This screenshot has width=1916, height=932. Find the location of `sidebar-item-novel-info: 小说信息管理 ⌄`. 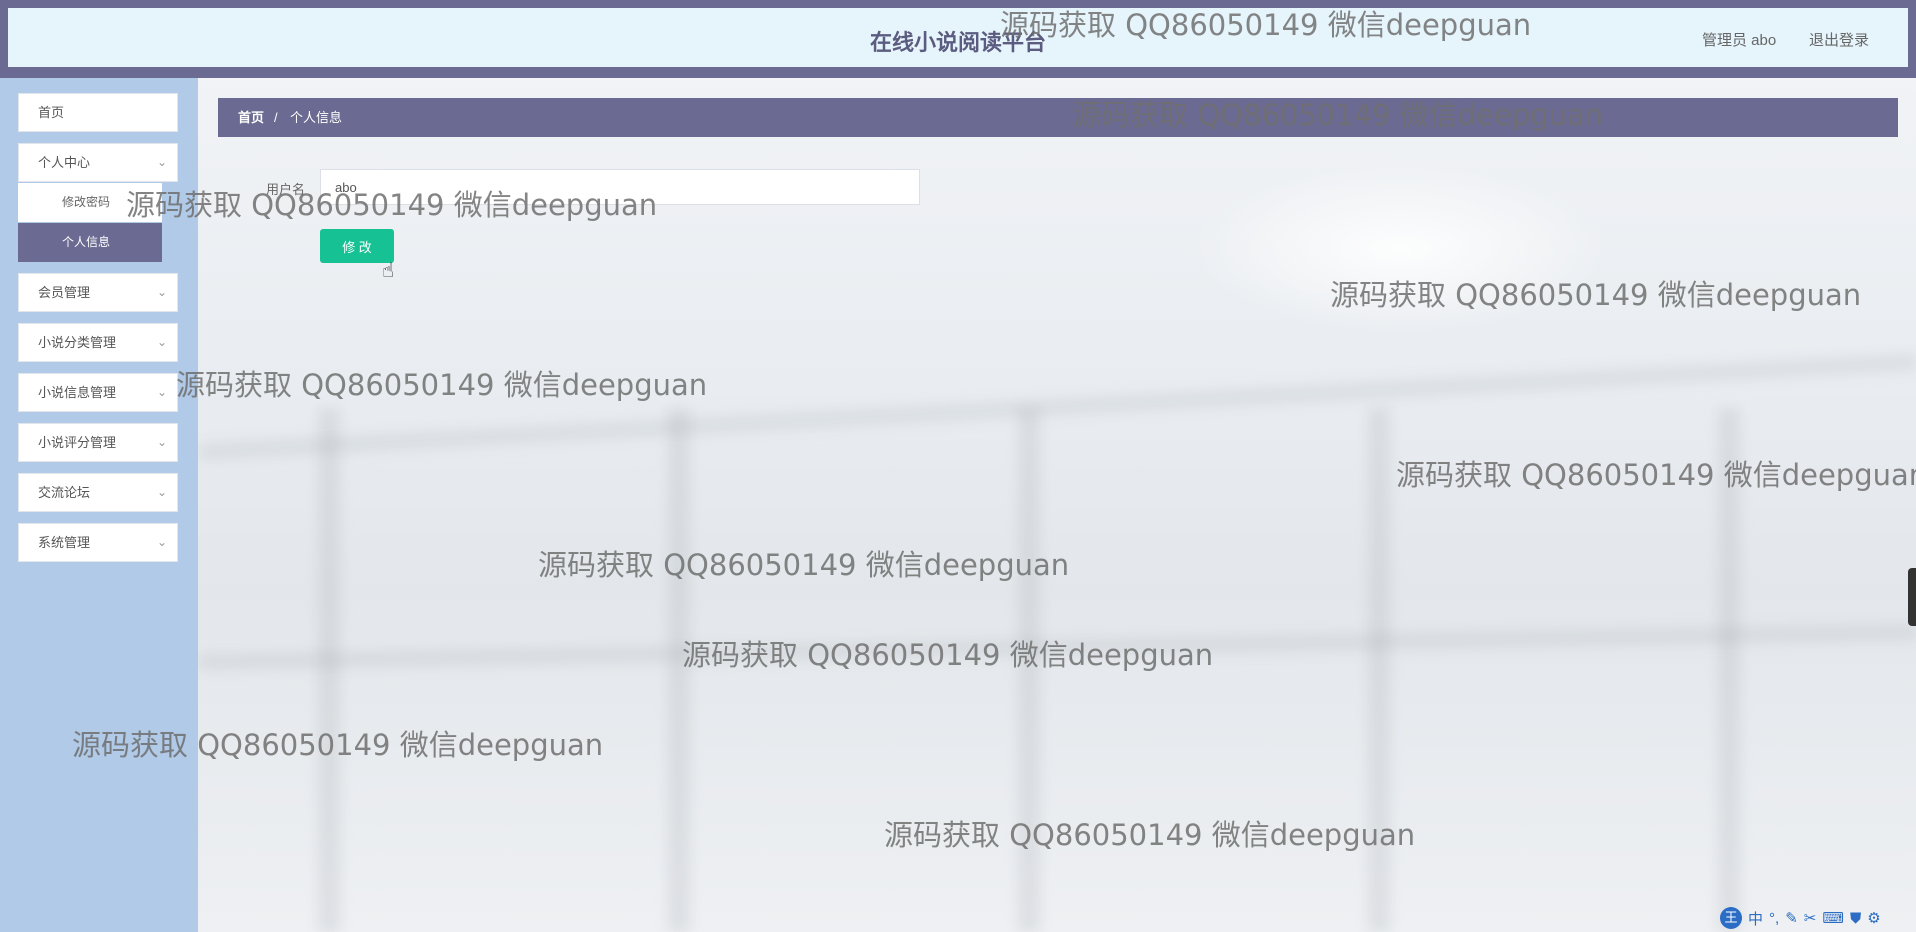

sidebar-item-novel-info: 小说信息管理 ⌄ is located at coordinates (98, 392).